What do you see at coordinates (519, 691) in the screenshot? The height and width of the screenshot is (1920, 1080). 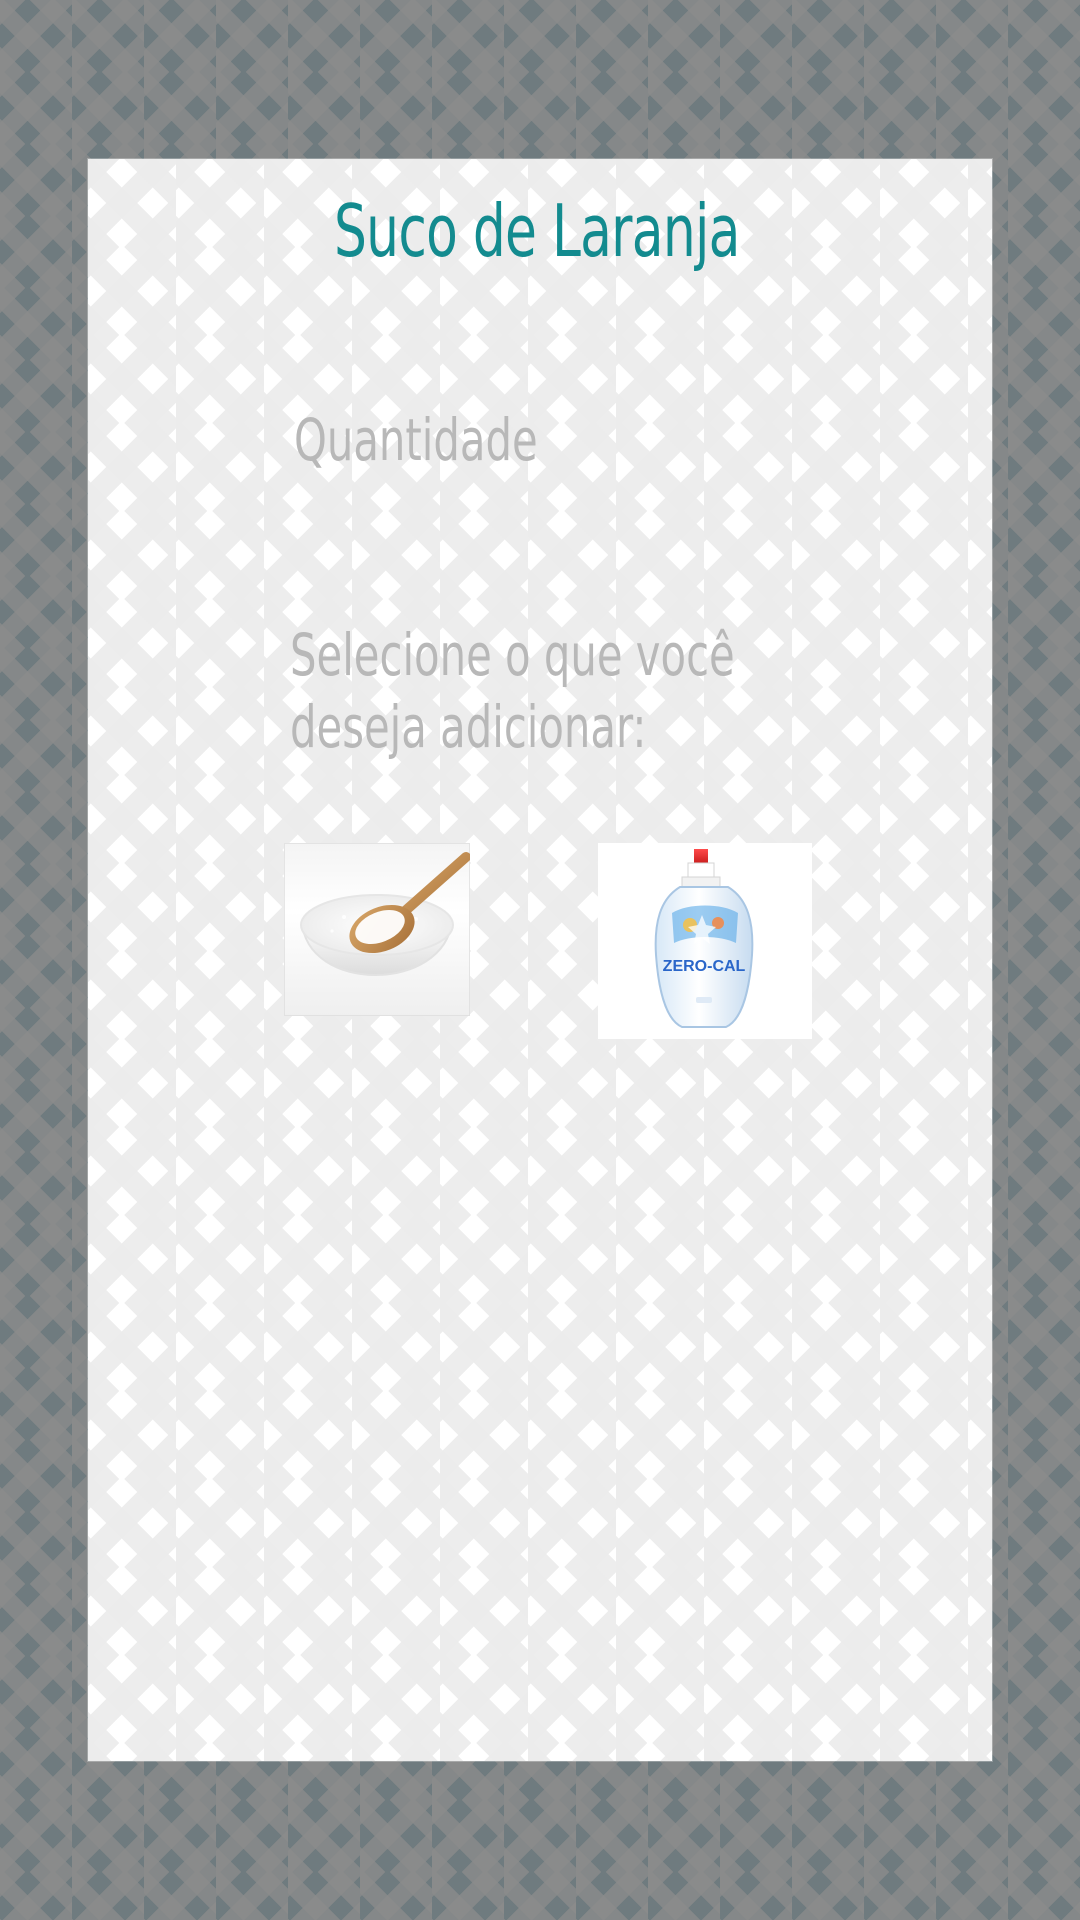 I see `add-prompt: Selecione o que você deseja adicionar:` at bounding box center [519, 691].